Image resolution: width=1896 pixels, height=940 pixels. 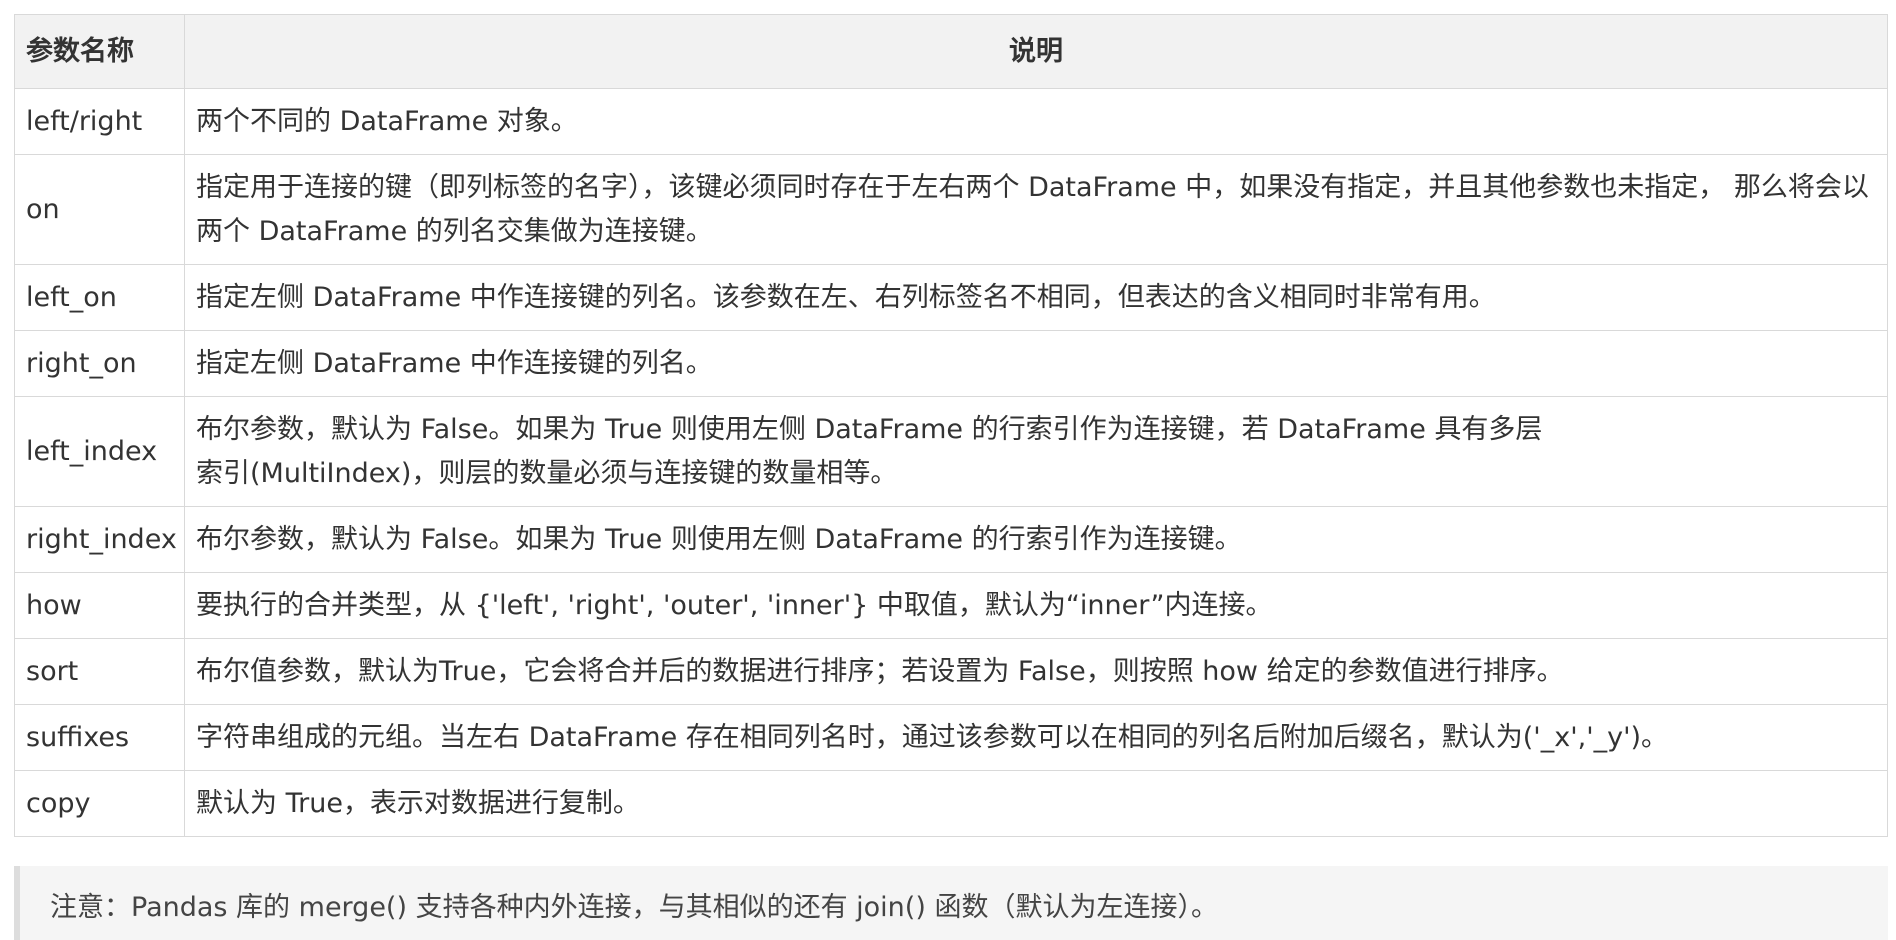 I want to click on table-row: right_on 指定左侧 DataFrame 中作连接键的列名。, so click(x=951, y=363).